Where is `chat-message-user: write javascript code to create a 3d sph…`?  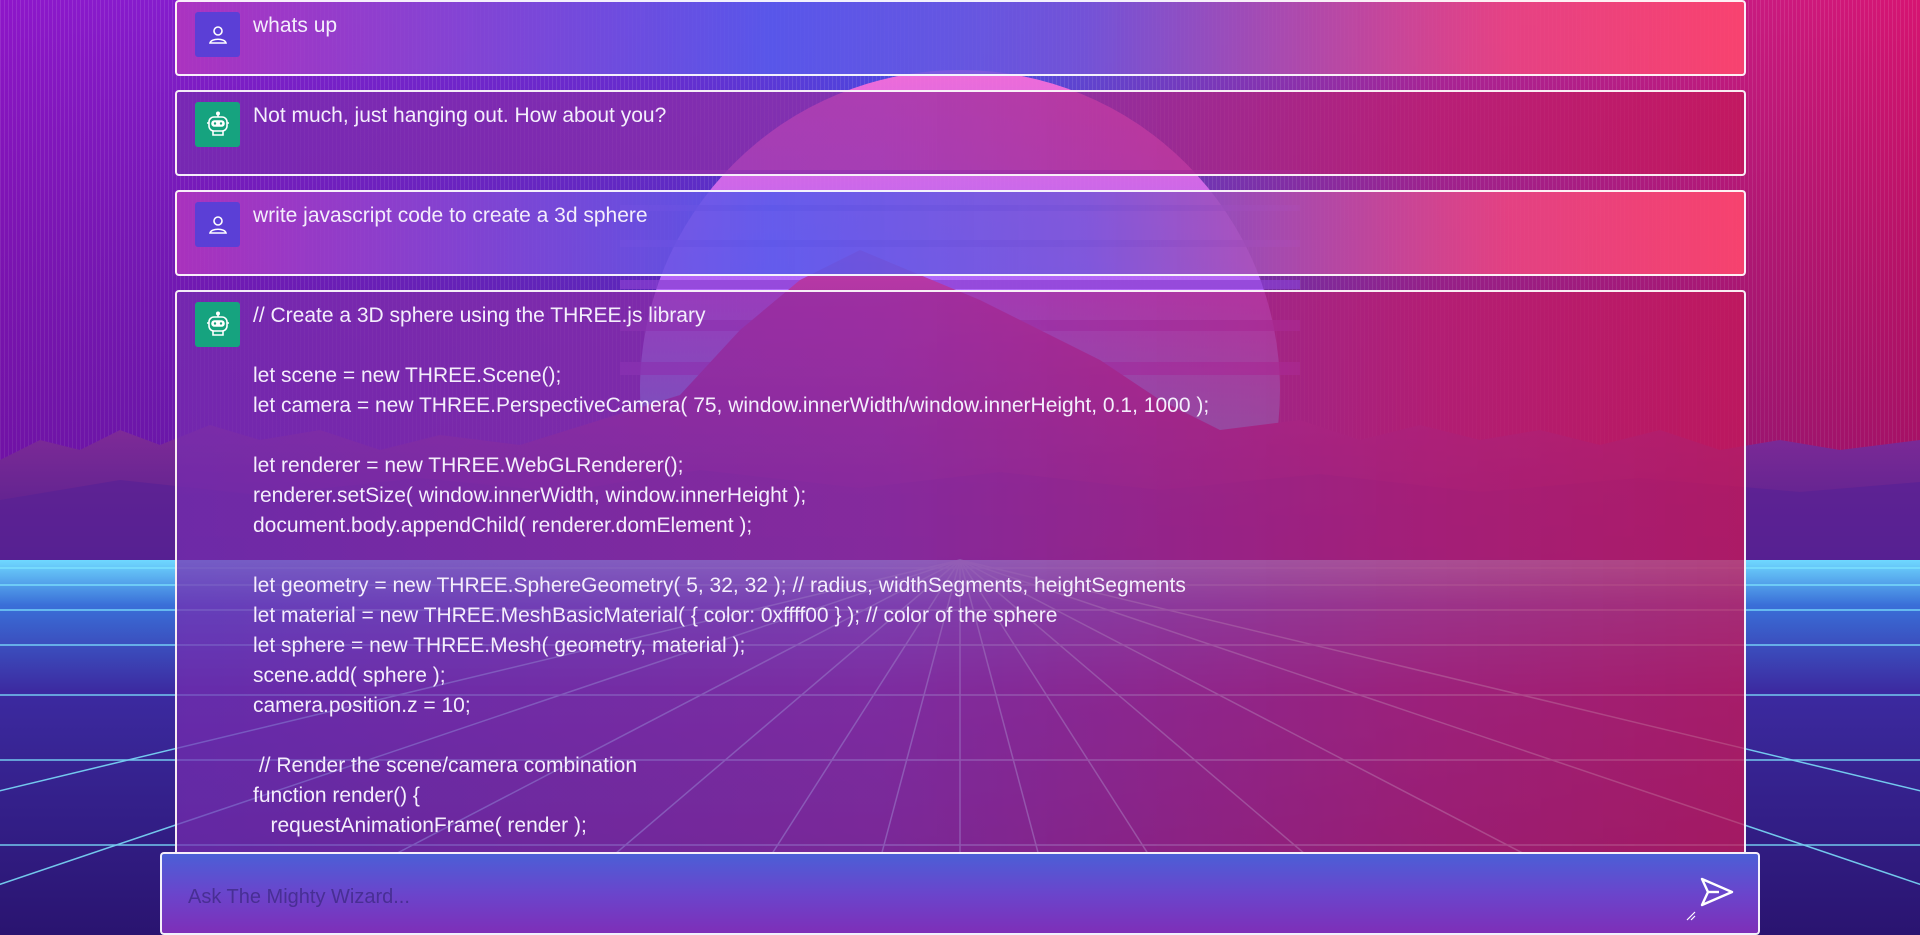 chat-message-user: write javascript code to create a 3d sph… is located at coordinates (960, 233).